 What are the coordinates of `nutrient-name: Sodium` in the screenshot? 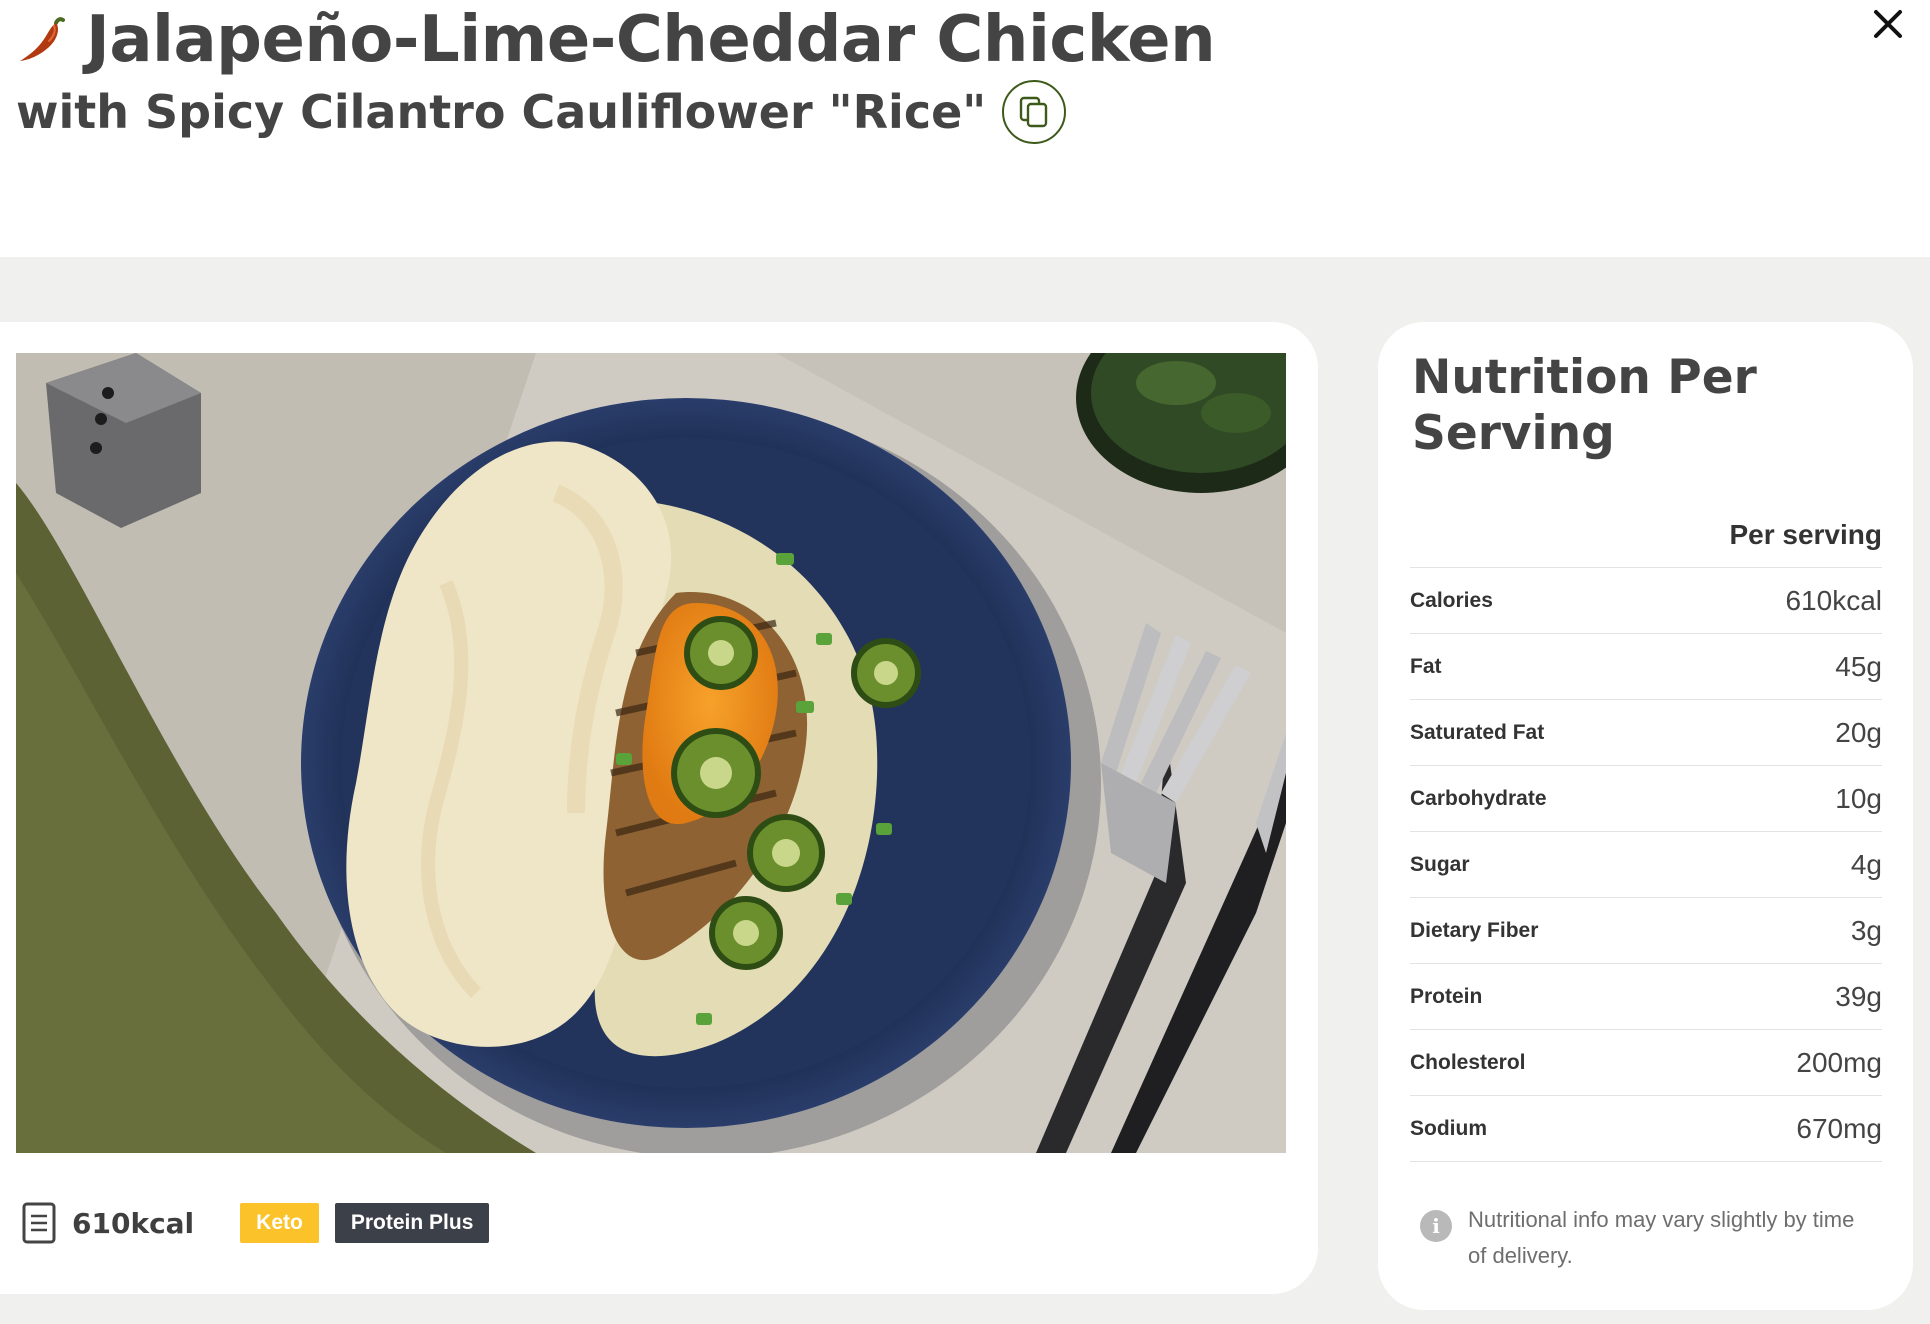 It's located at (1448, 1128).